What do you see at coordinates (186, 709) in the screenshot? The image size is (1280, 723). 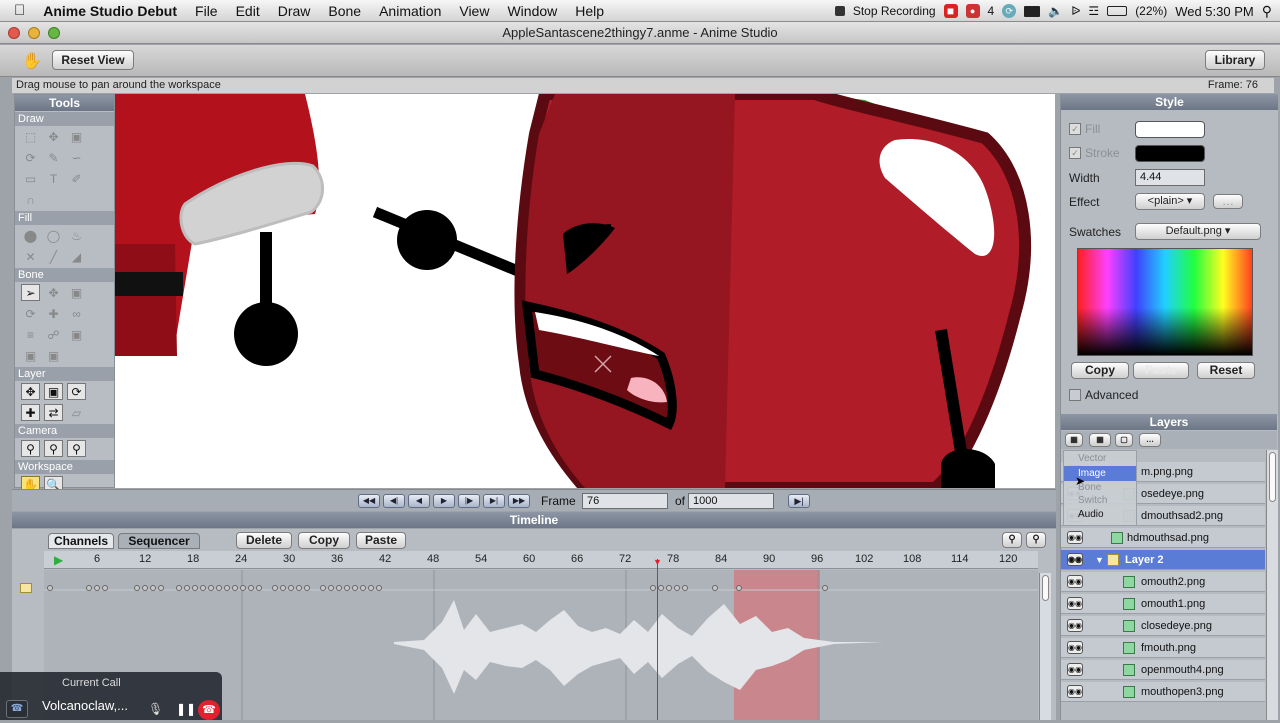 I see `pause-call-icon: ❚❚` at bounding box center [186, 709].